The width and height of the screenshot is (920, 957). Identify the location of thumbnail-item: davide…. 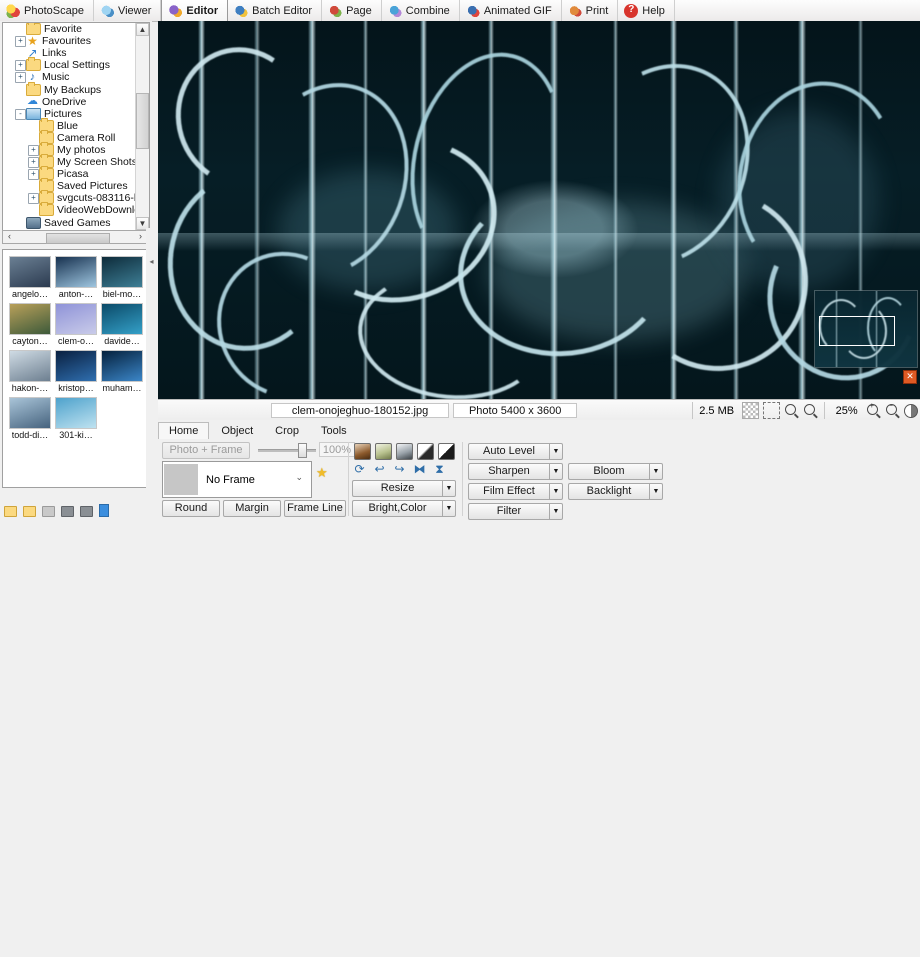
(122, 324).